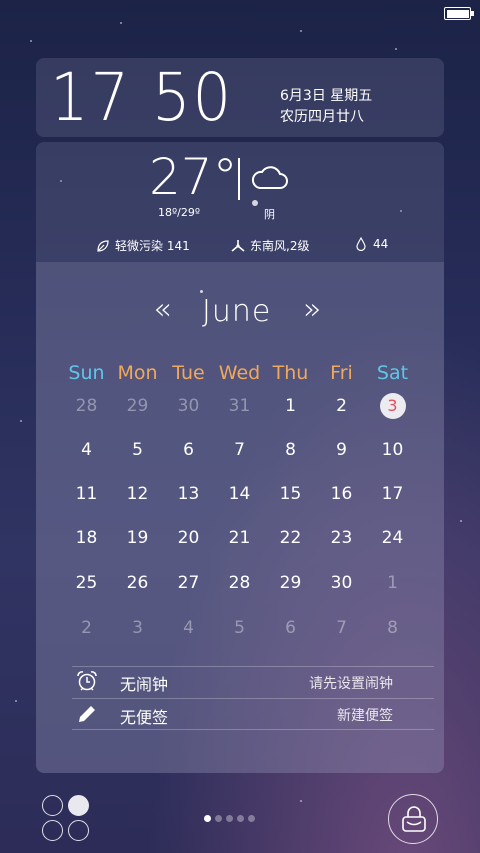  I want to click on wind: 东南风,2级, so click(270, 245).